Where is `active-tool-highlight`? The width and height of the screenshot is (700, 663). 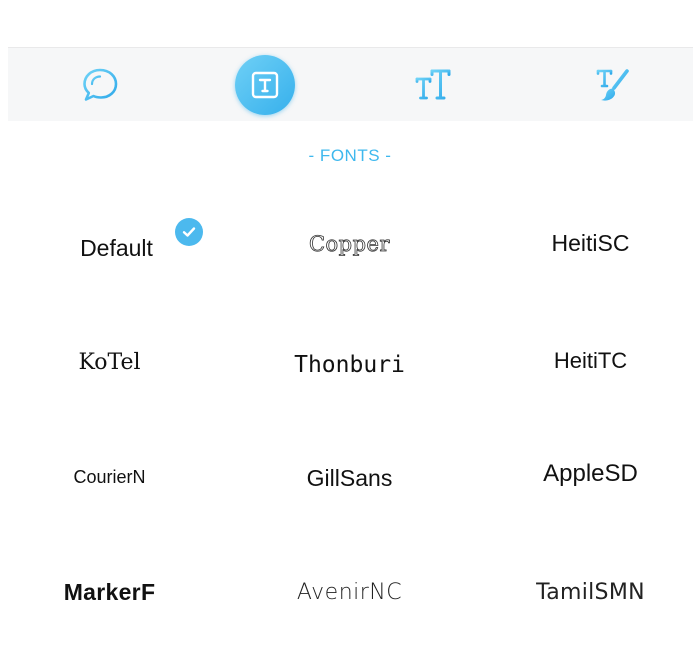 active-tool-highlight is located at coordinates (265, 84).